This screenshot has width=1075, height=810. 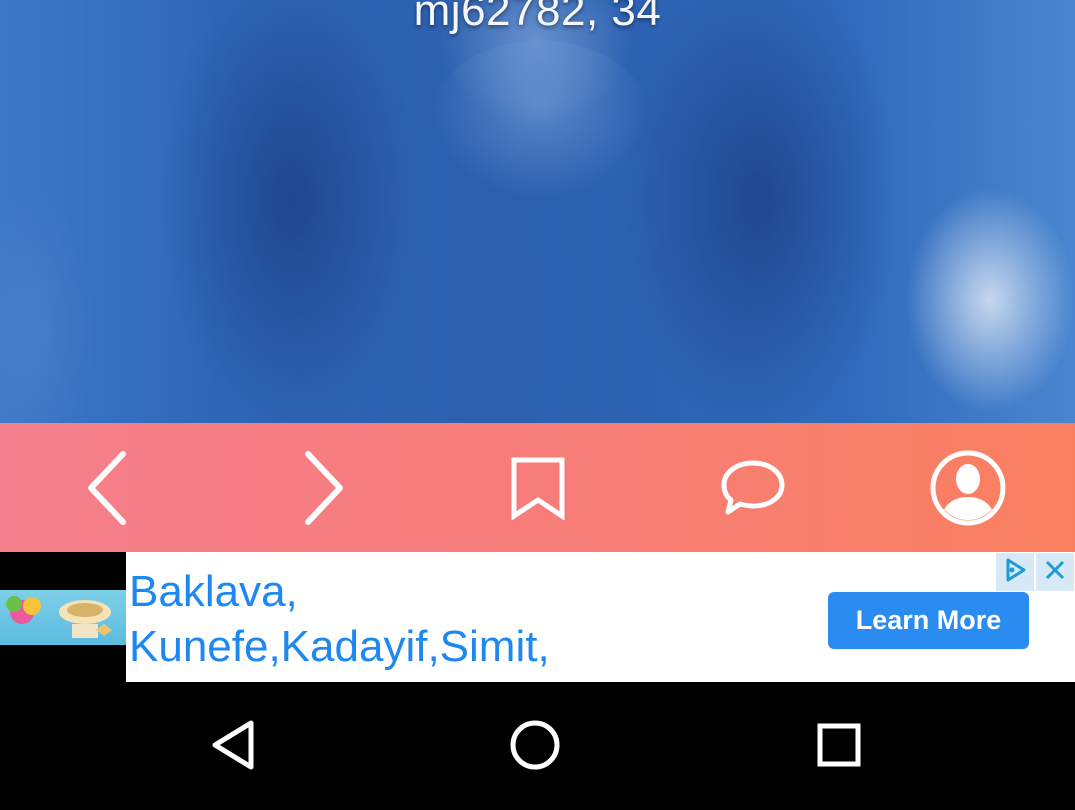 I want to click on message-button, so click(x=752, y=487).